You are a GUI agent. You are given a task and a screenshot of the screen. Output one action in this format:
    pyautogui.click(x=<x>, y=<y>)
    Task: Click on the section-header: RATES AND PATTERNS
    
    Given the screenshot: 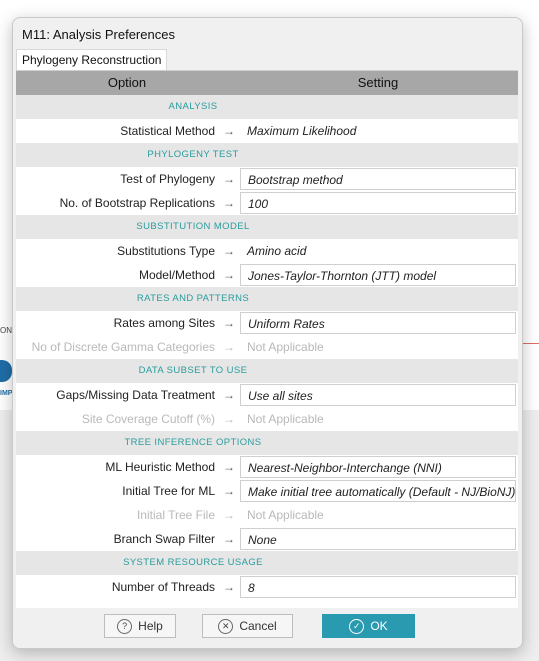 What is the action you would take?
    pyautogui.click(x=267, y=299)
    